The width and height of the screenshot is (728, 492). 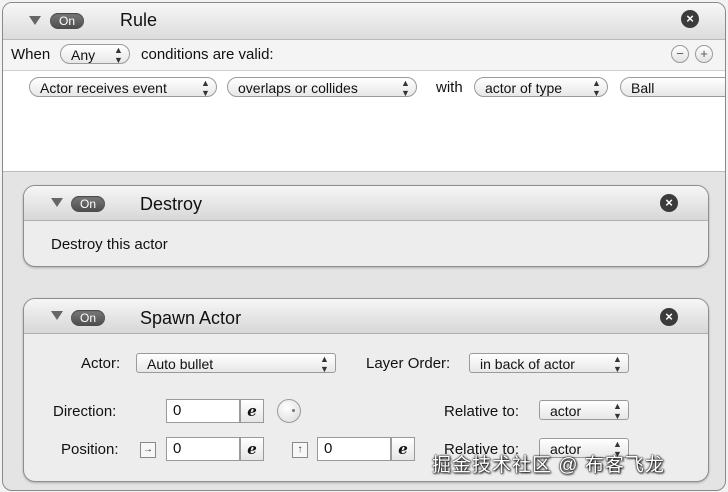 What do you see at coordinates (203, 449) in the screenshot?
I see `position-x-input: 0` at bounding box center [203, 449].